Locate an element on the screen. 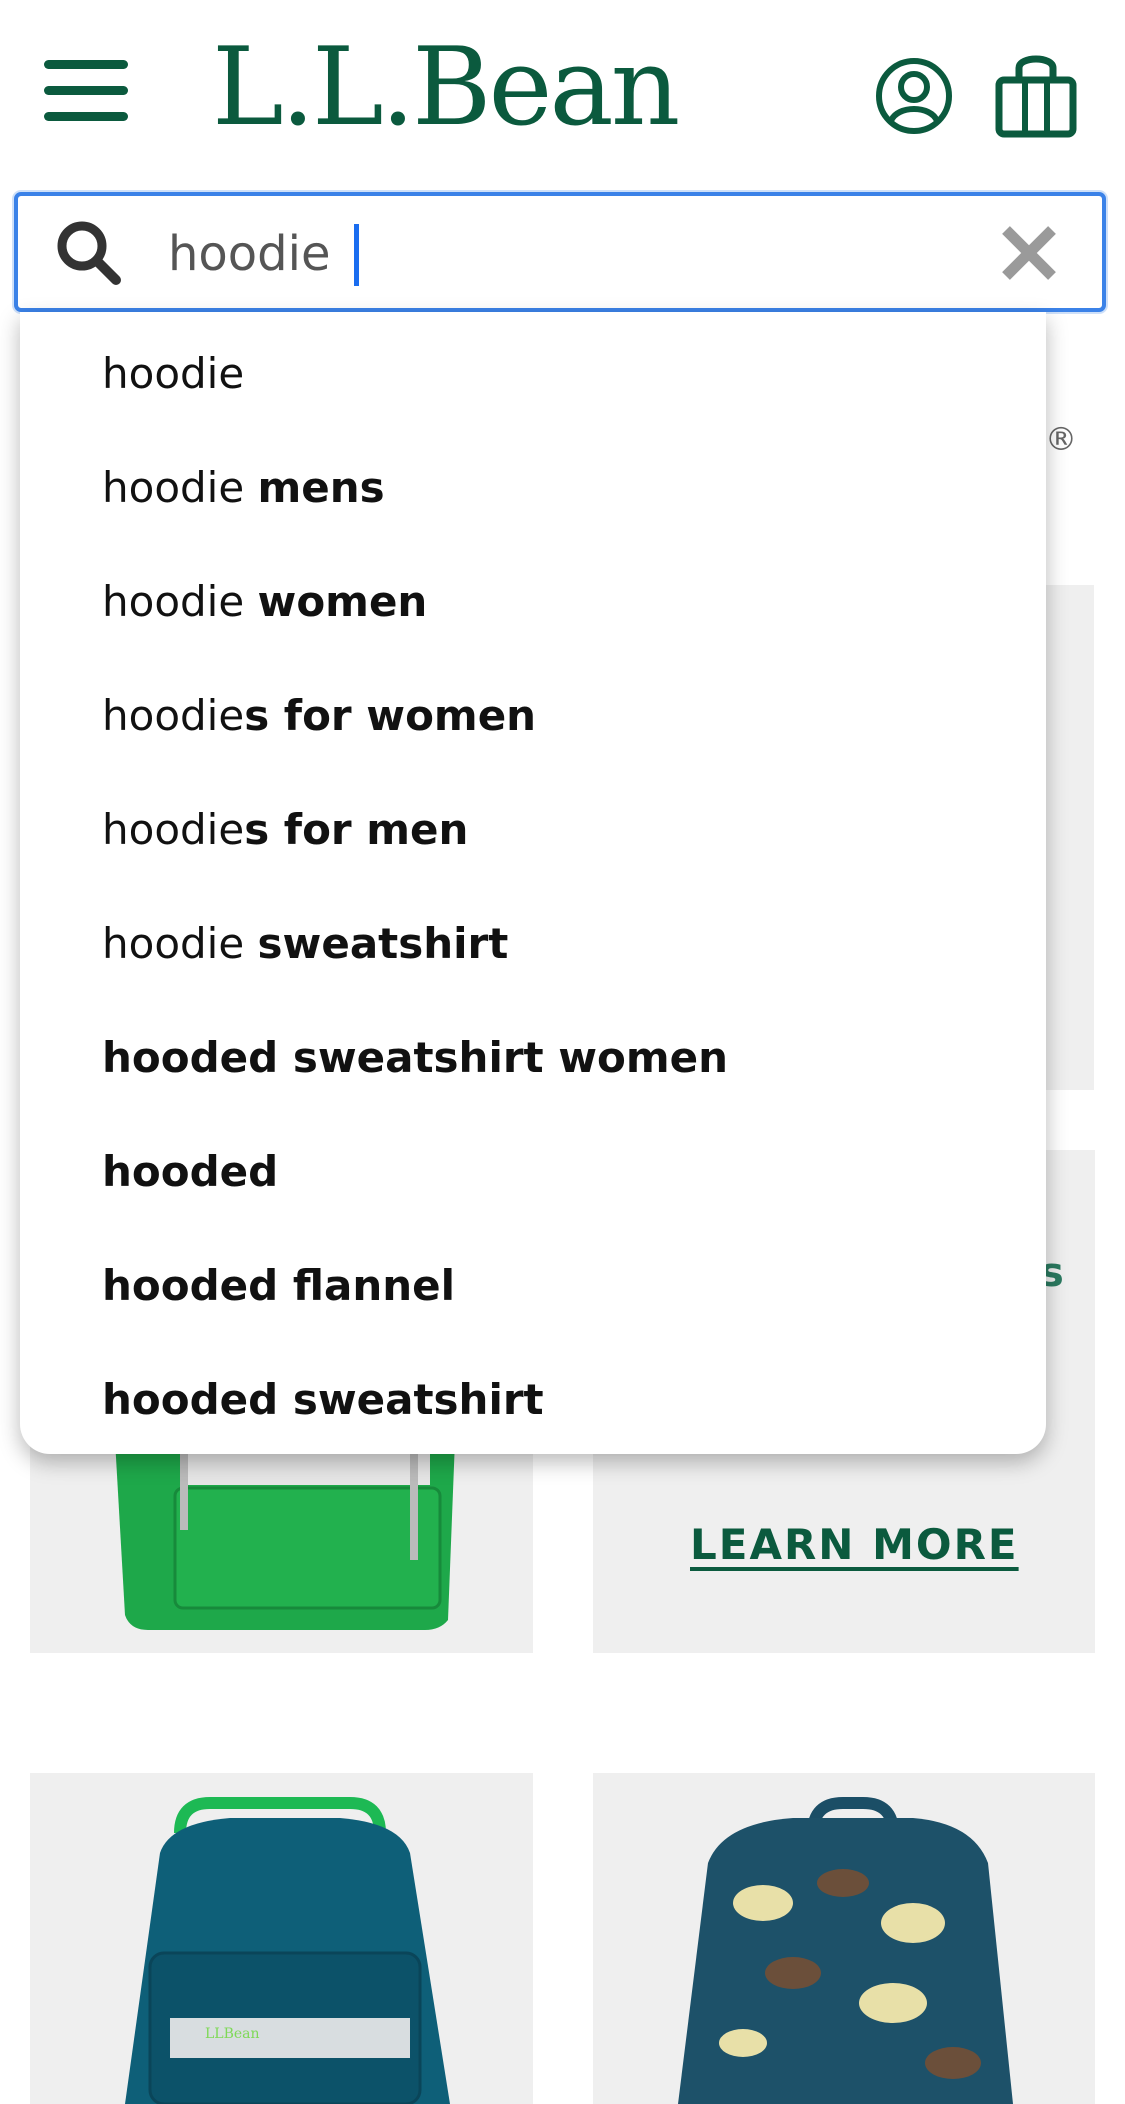  account-icon is located at coordinates (914, 96).